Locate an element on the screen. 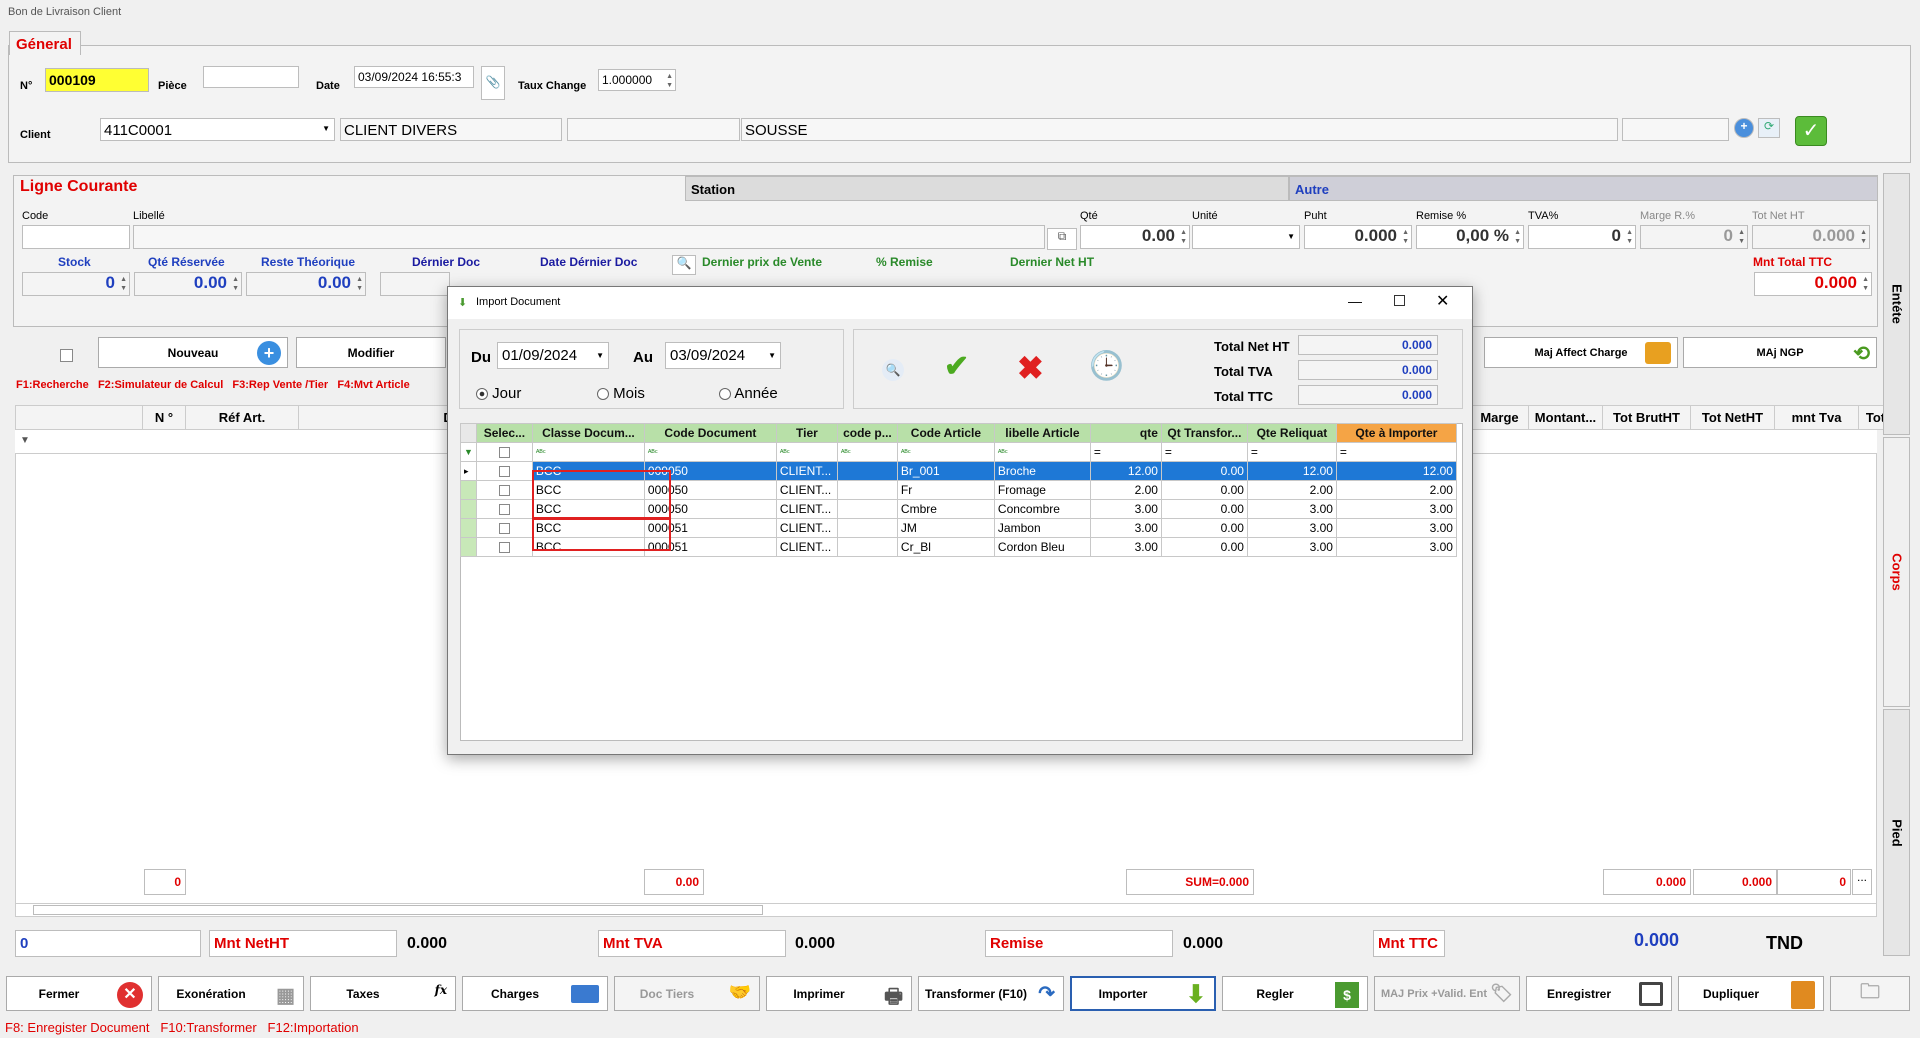 The height and width of the screenshot is (1038, 1920). client-other-field is located at coordinates (1675, 129).